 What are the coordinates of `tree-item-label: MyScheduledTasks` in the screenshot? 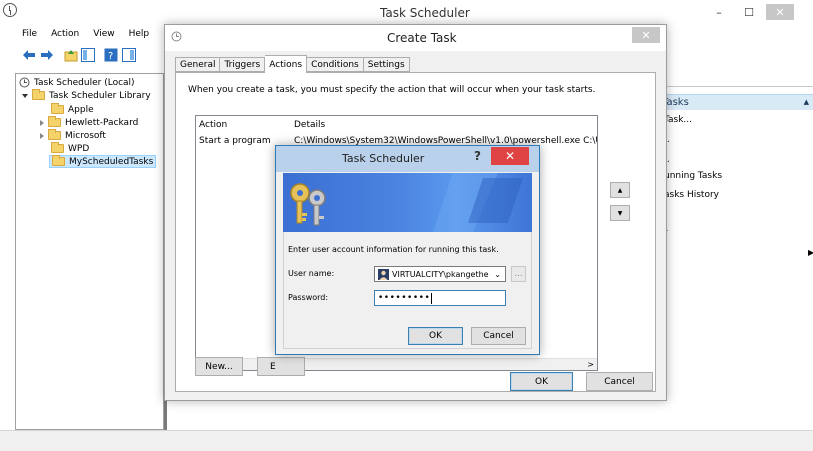 It's located at (111, 161).